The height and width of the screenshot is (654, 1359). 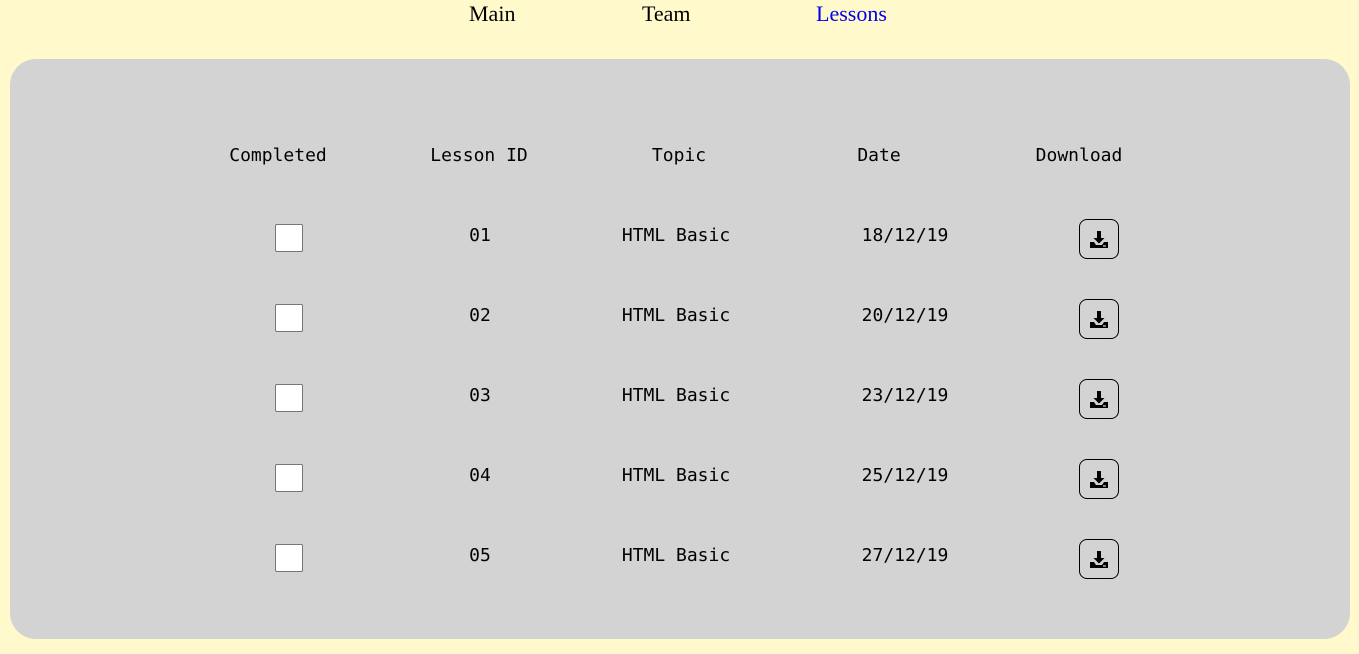 What do you see at coordinates (905, 315) in the screenshot?
I see `lesson-date: 20/12/19` at bounding box center [905, 315].